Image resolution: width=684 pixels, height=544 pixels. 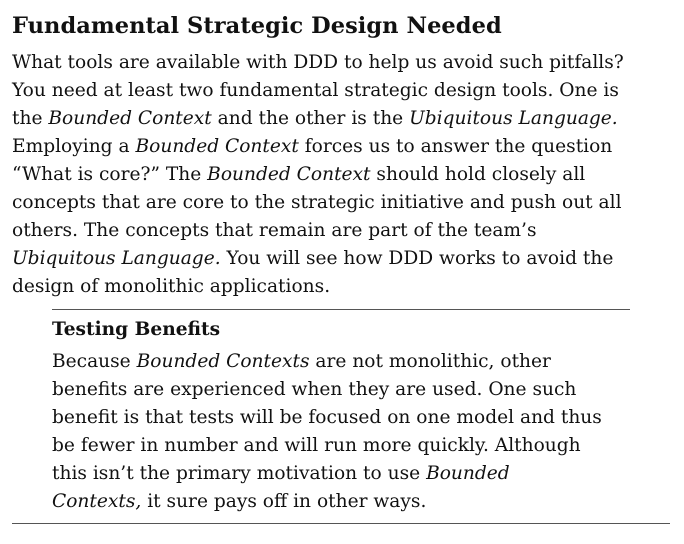 What do you see at coordinates (455, 146) in the screenshot?
I see `paragraph-text: forces us to answer the question` at bounding box center [455, 146].